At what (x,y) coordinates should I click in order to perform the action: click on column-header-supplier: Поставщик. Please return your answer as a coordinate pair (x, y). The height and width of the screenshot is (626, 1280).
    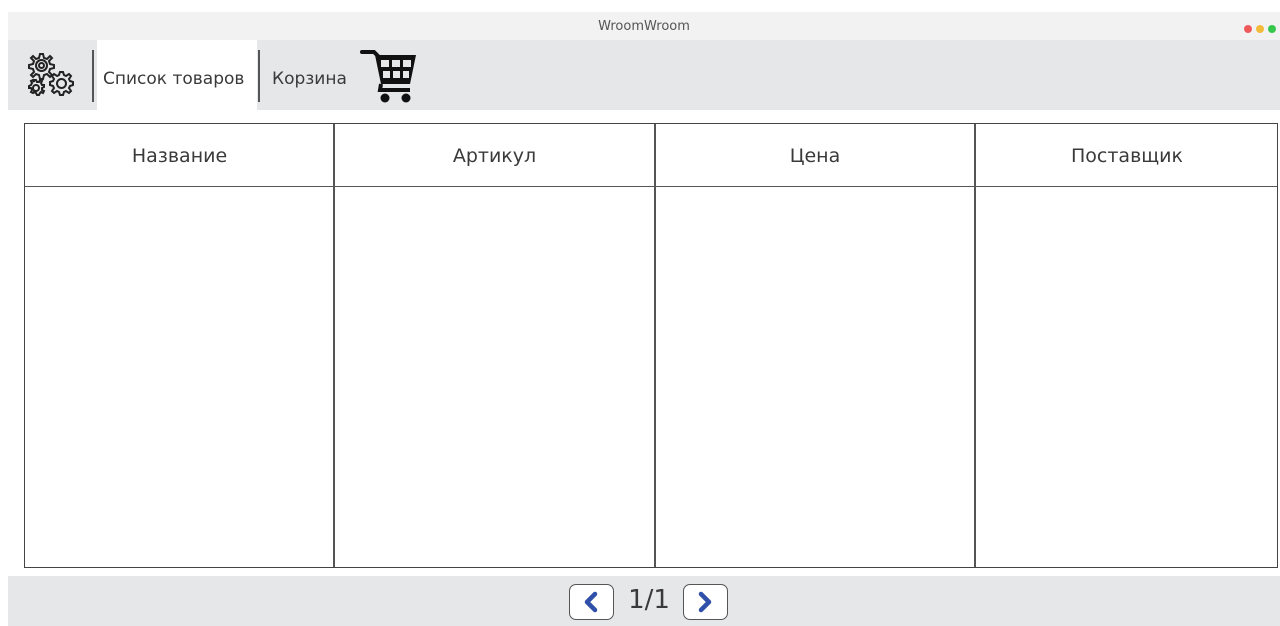
    Looking at the image, I should click on (1127, 155).